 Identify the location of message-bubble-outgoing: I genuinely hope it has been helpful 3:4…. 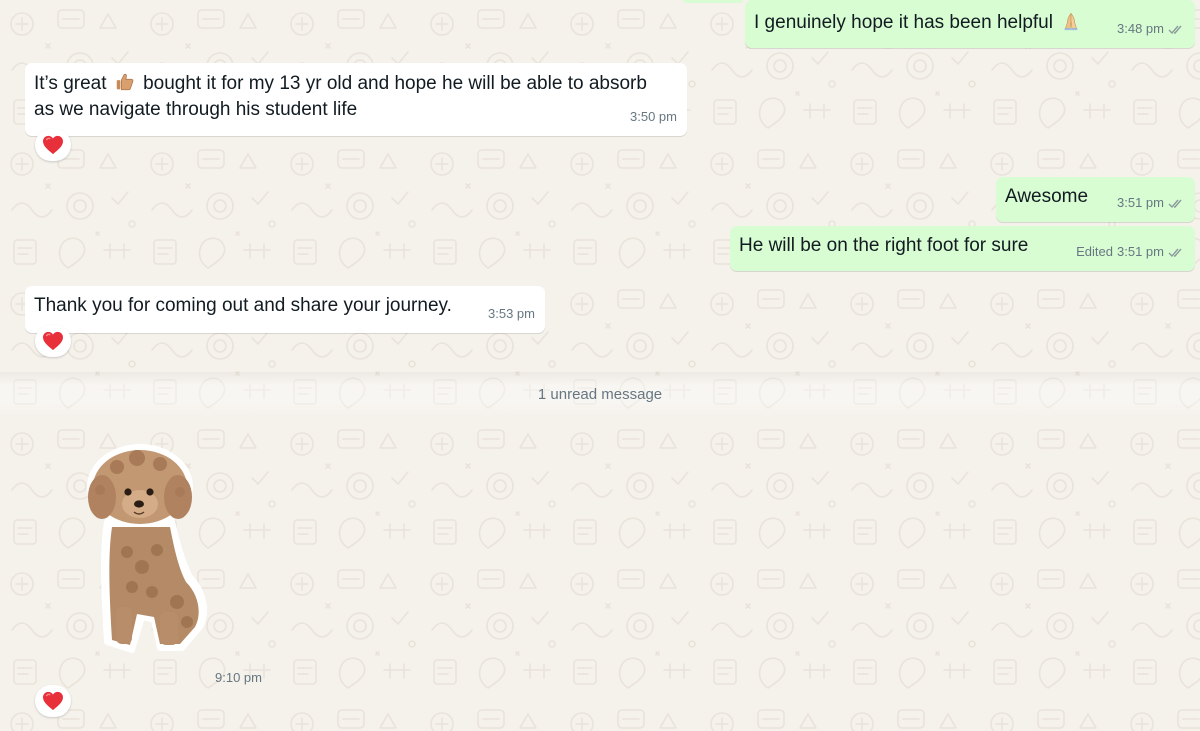
(970, 24).